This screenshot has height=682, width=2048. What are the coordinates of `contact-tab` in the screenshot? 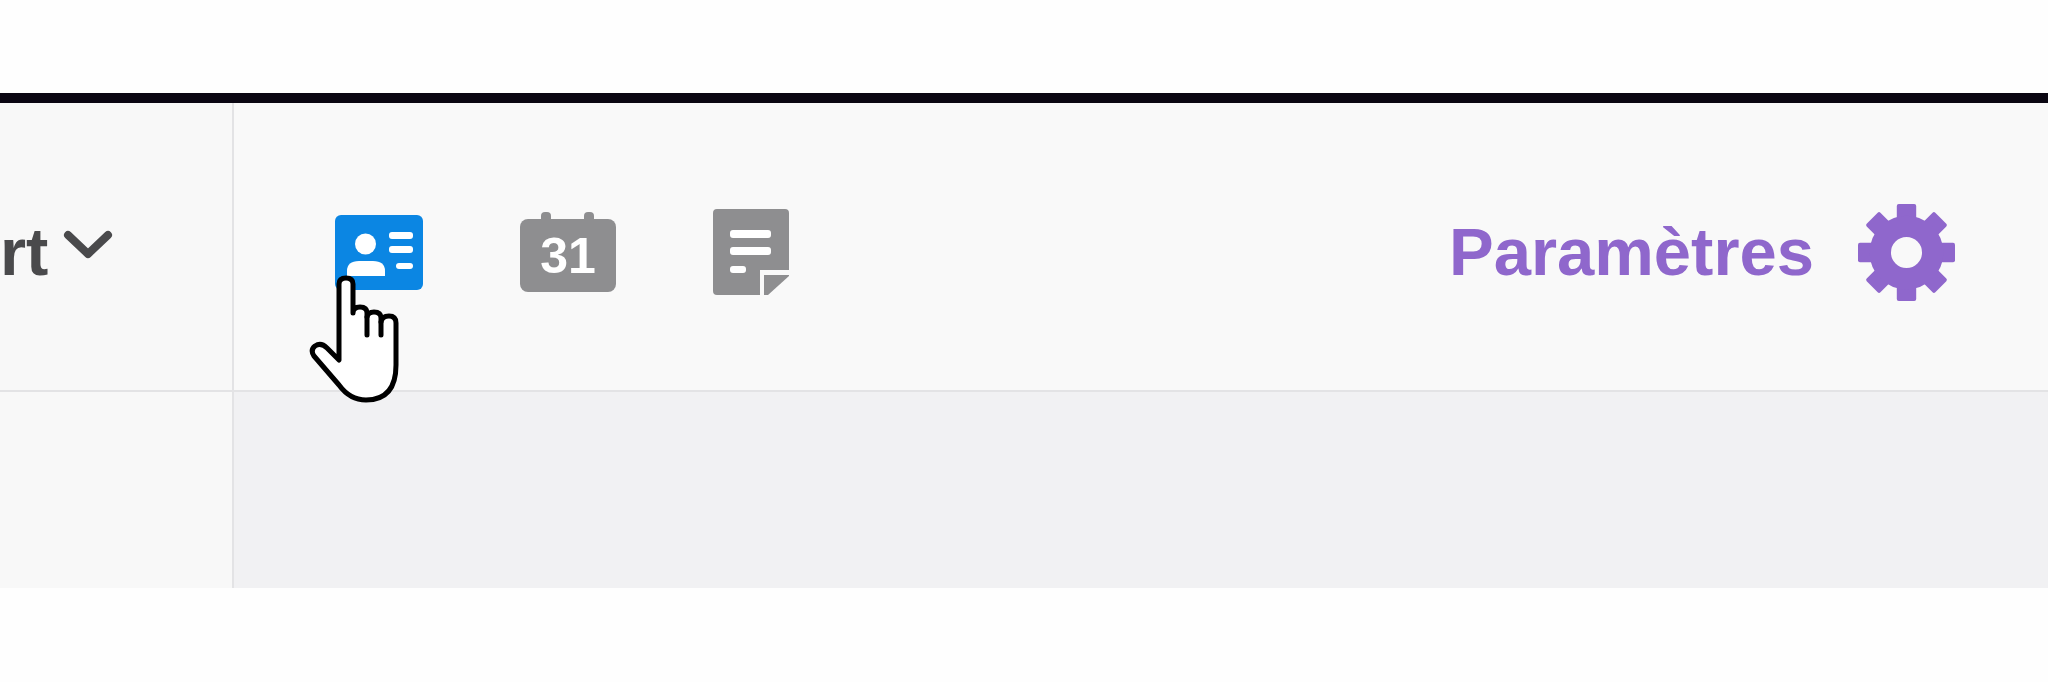 It's located at (379, 252).